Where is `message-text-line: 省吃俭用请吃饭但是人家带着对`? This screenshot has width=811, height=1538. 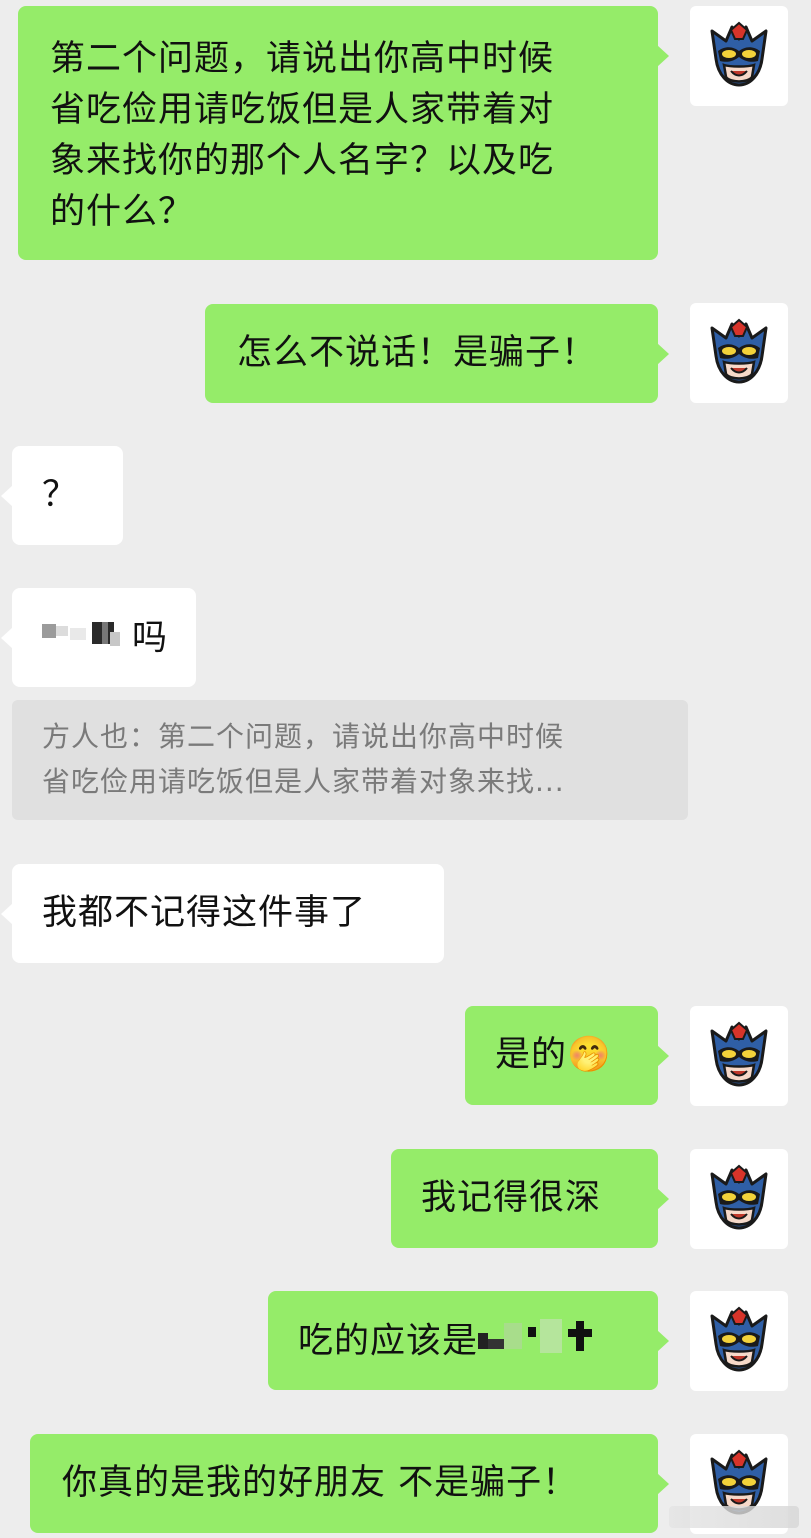
message-text-line: 省吃俭用请吃饭但是人家带着对 is located at coordinates (302, 110).